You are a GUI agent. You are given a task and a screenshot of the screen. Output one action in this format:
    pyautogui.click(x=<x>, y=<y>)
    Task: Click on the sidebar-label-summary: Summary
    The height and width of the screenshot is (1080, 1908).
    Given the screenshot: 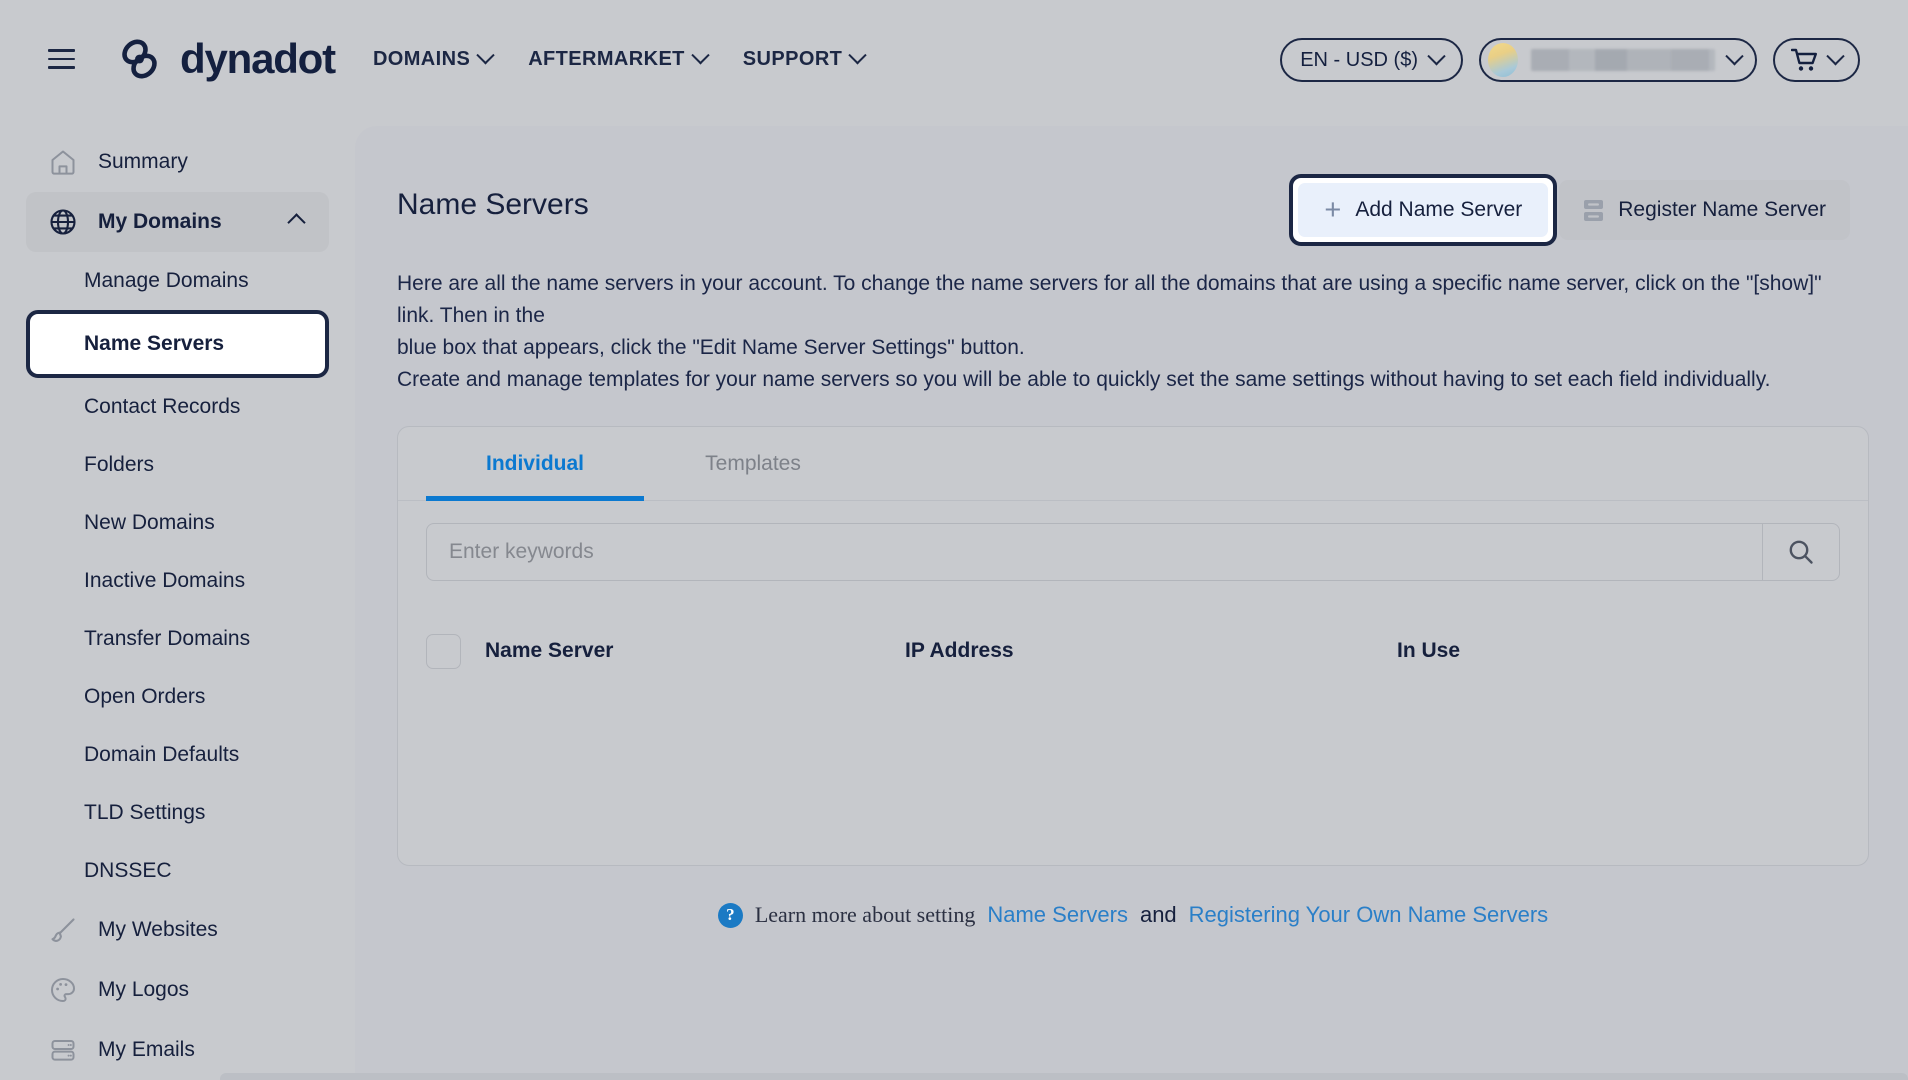 What is the action you would take?
    pyautogui.click(x=143, y=161)
    